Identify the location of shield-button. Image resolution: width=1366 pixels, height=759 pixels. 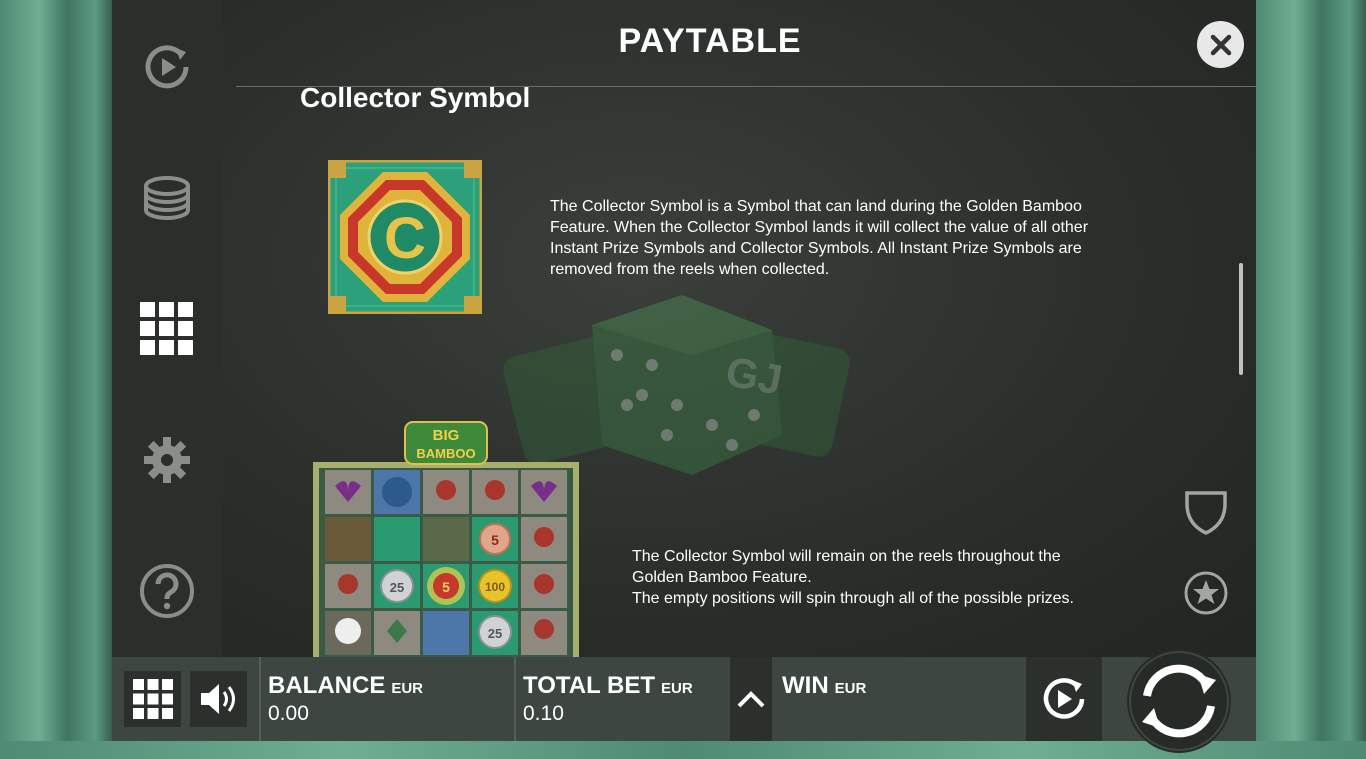
(1206, 513).